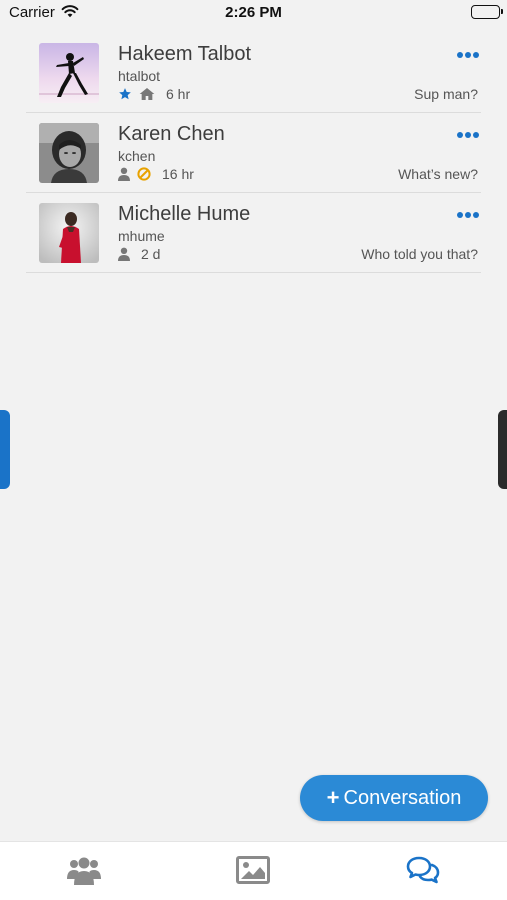  I want to click on contact-username: kchen, so click(137, 156).